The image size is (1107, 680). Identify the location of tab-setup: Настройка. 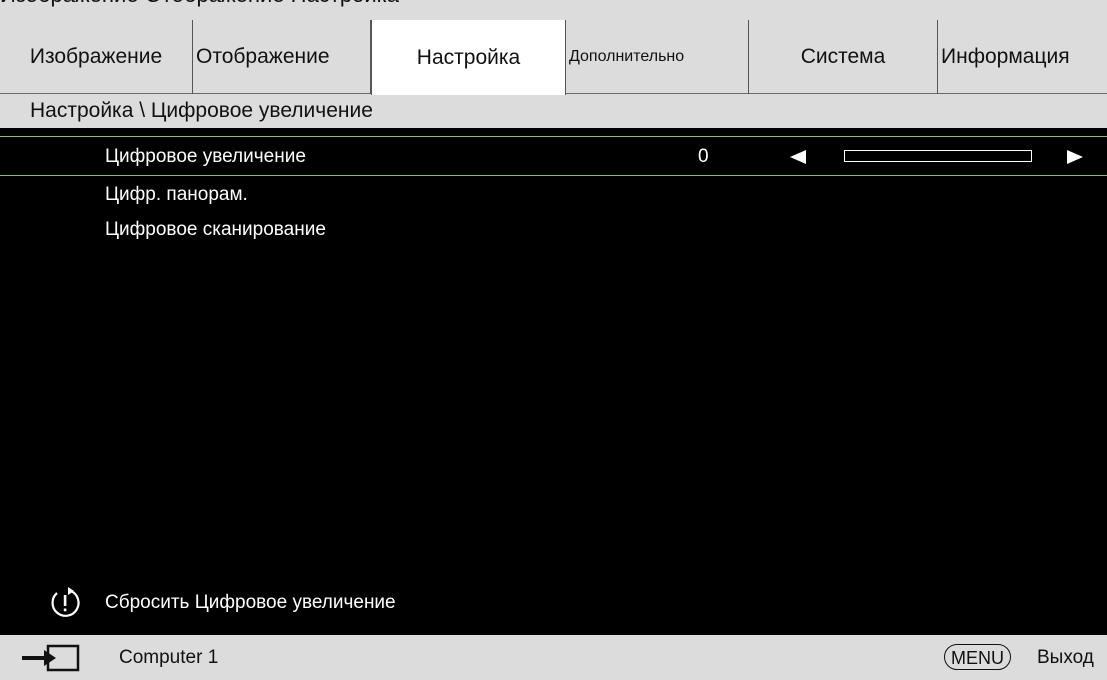
(468, 57).